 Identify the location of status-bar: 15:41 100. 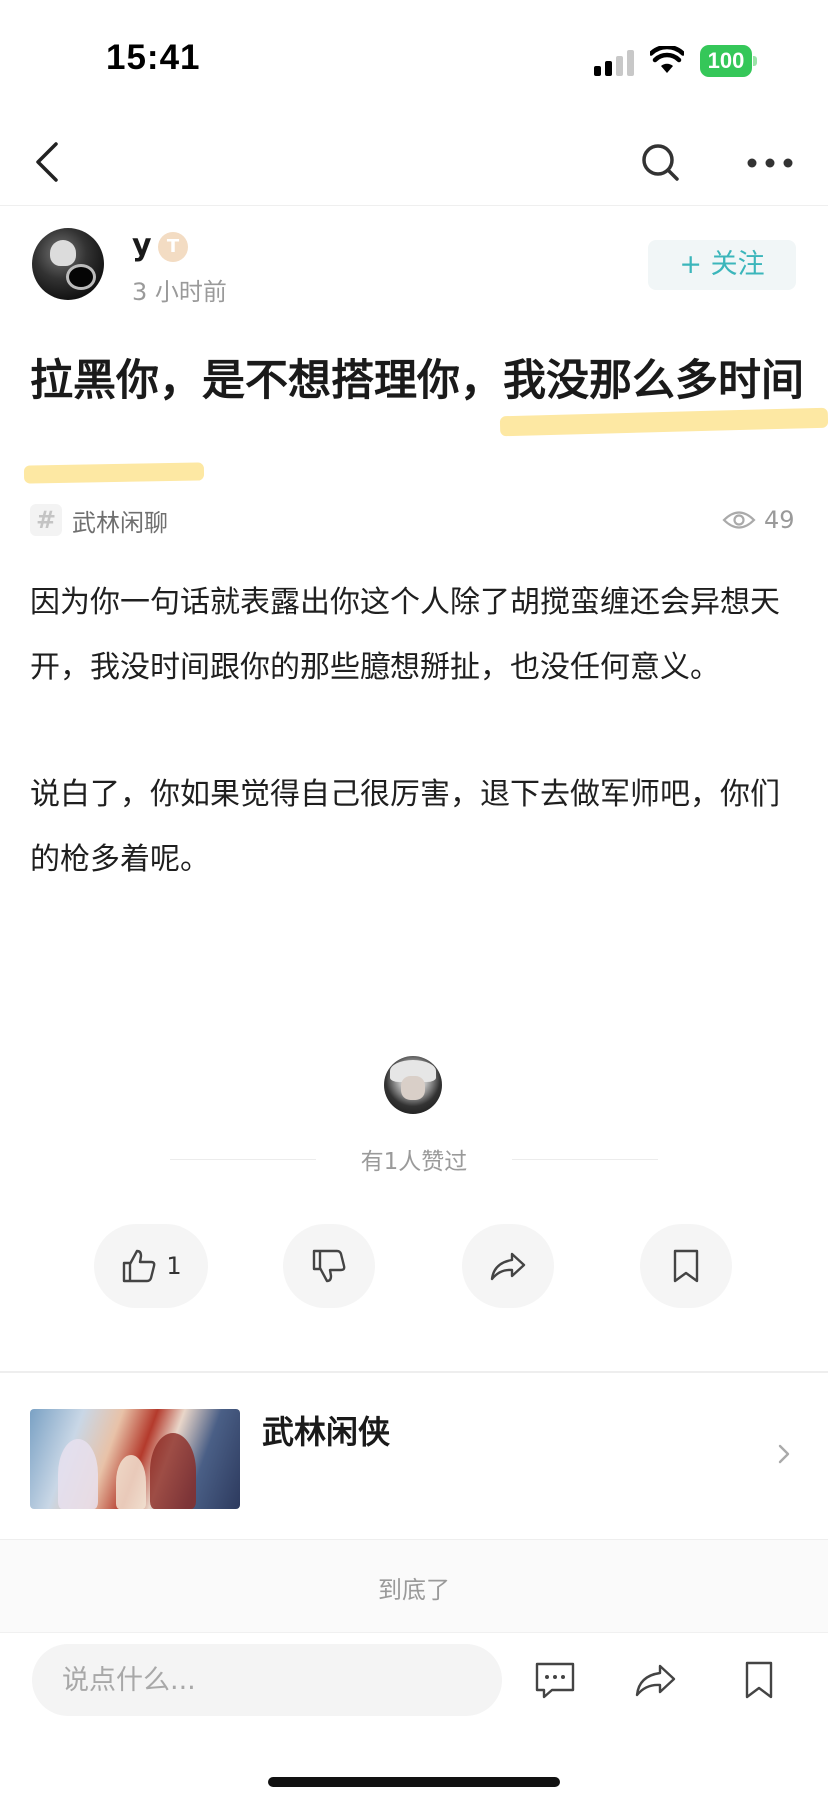
(414, 60).